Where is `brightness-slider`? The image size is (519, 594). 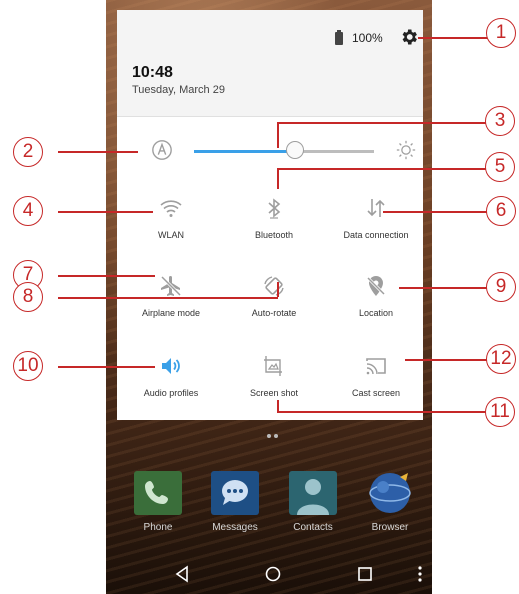
brightness-slider is located at coordinates (284, 150).